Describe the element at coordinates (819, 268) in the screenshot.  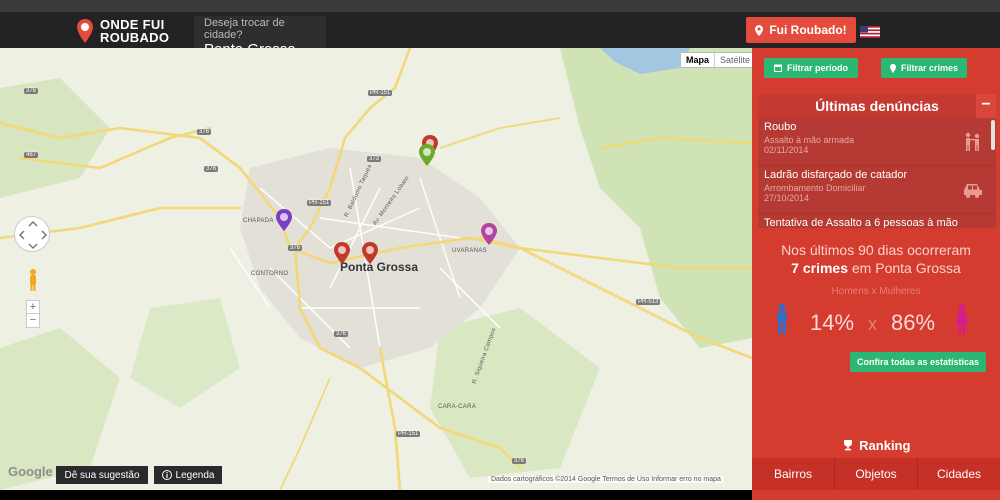
I see `crime-count: 7 crimes` at that location.